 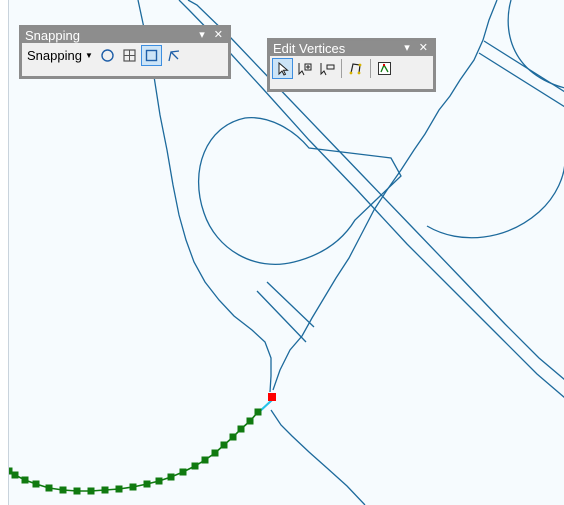 I want to click on sketch-vertices, so click(x=135, y=451).